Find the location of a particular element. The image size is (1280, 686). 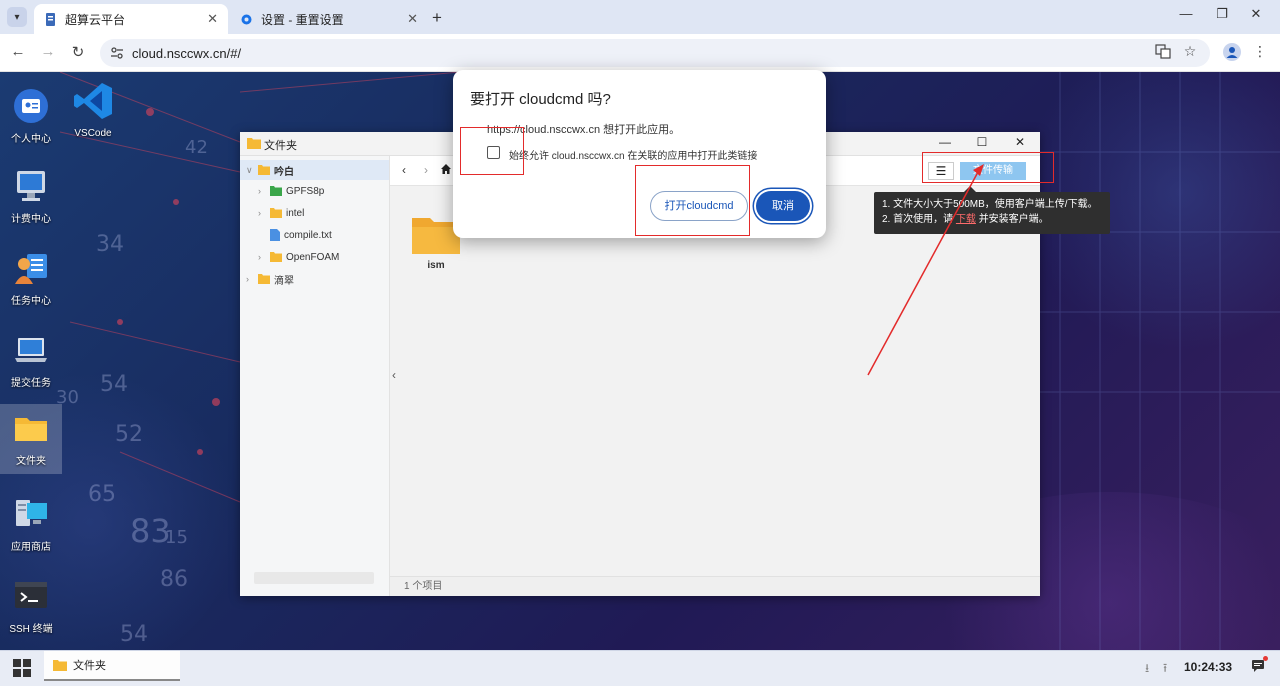

tree-item-compile-txt: compile.txt is located at coordinates (301, 235).